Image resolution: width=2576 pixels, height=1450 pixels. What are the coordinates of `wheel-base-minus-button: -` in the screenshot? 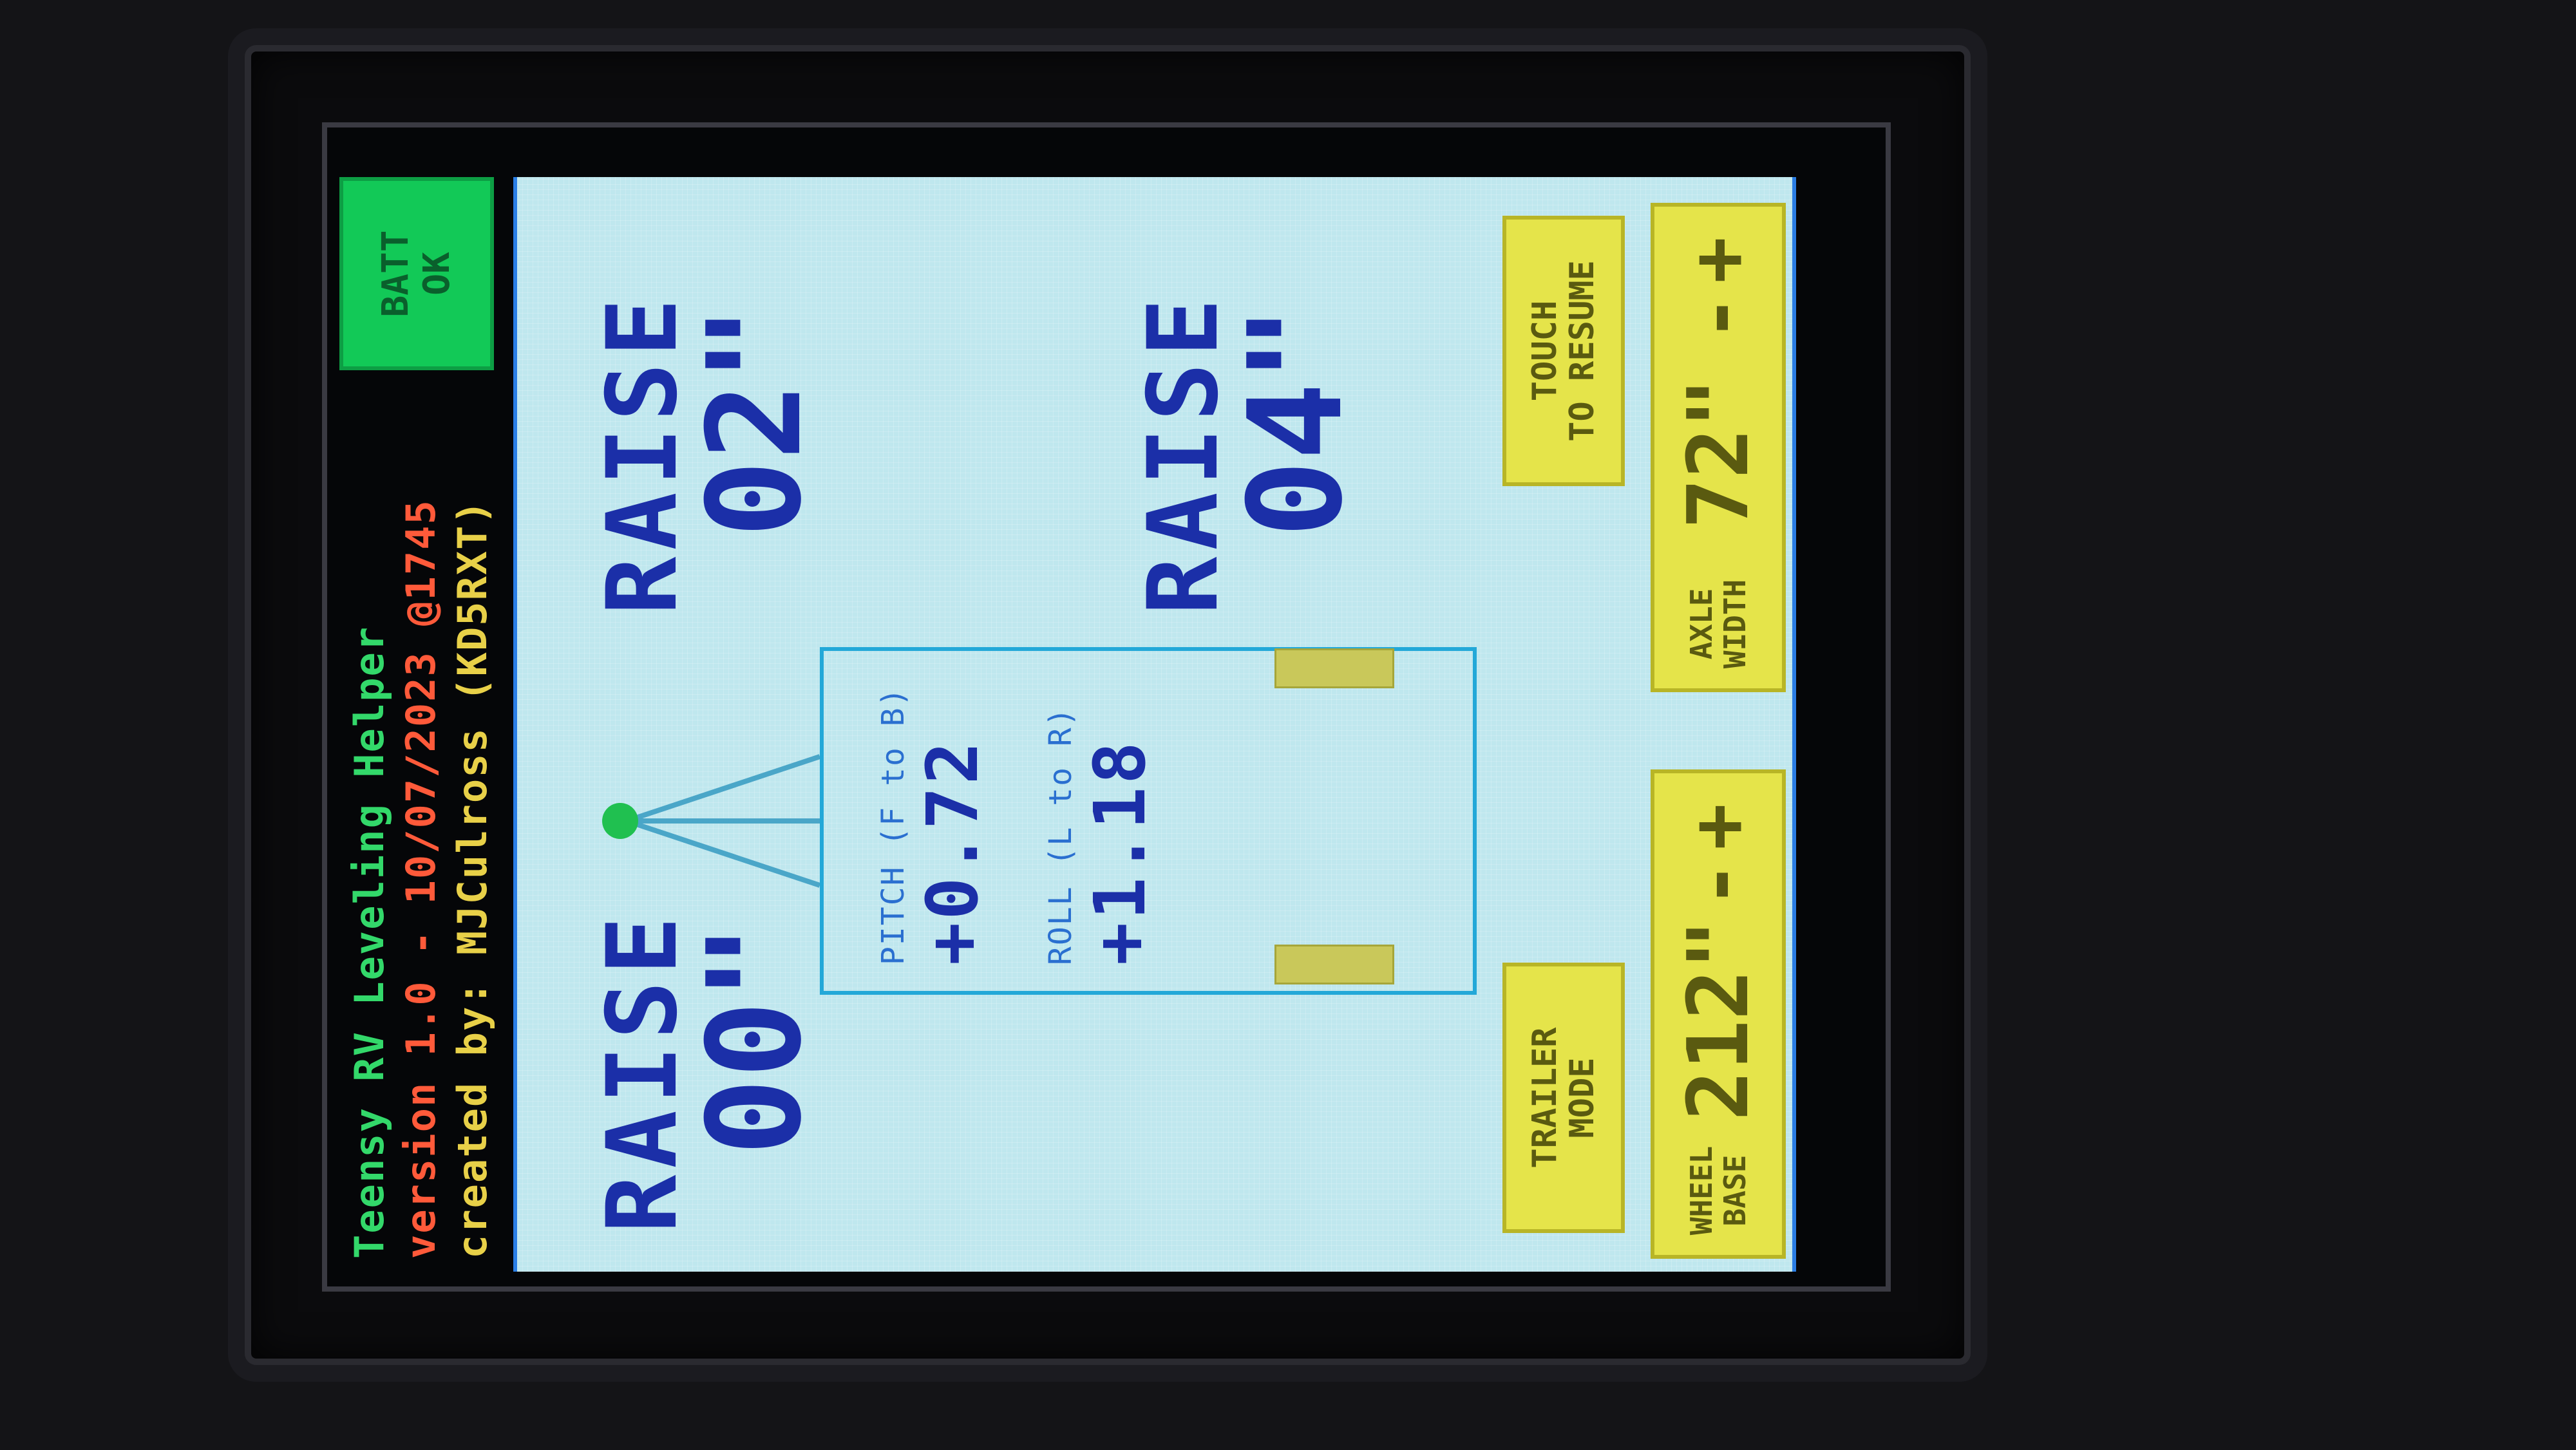 It's located at (1719, 885).